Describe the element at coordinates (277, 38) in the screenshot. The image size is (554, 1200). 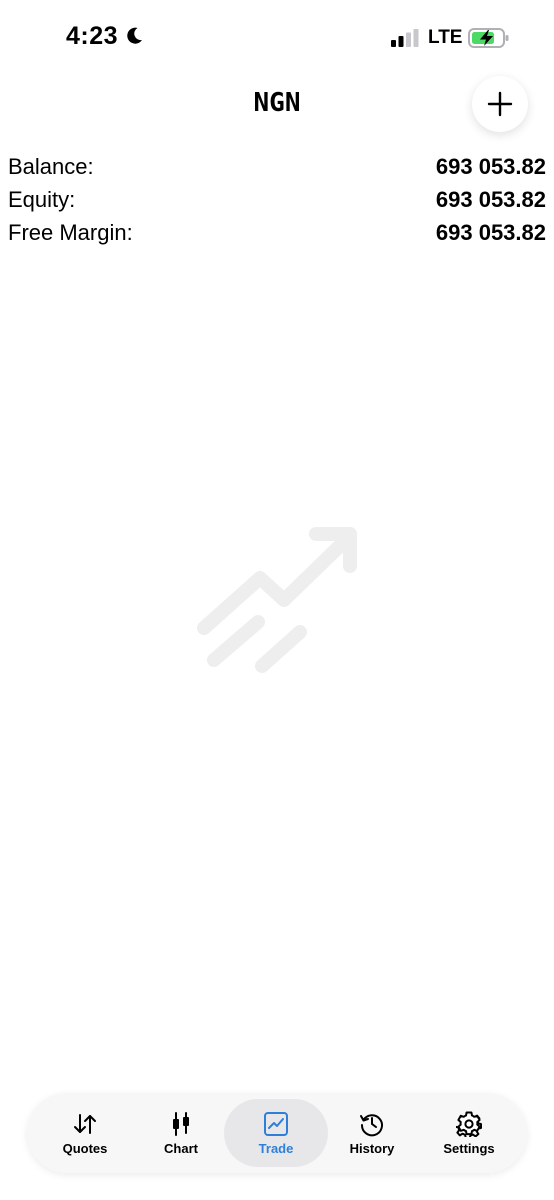
I see `status-bar: 4:23 LTE` at that location.